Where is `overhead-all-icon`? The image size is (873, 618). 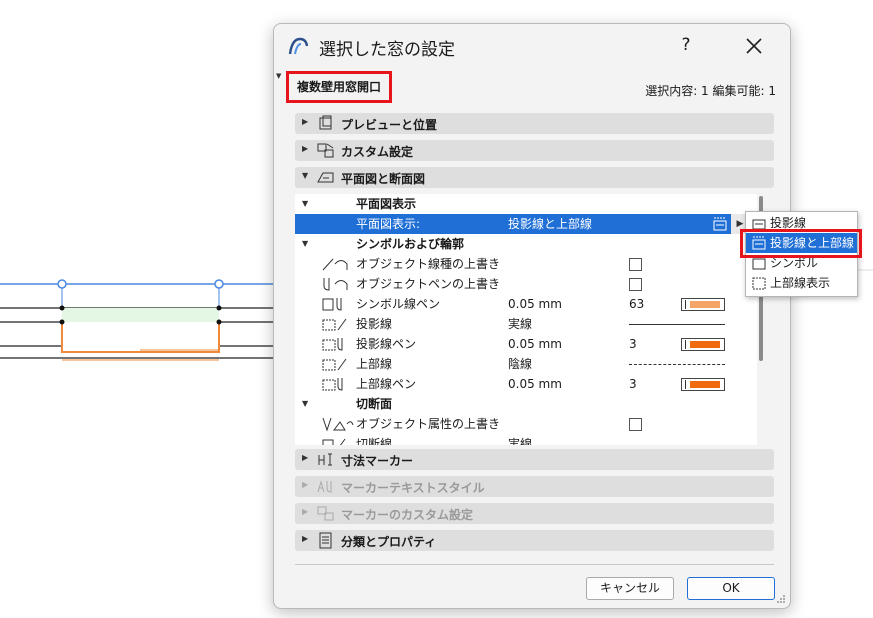
overhead-all-icon is located at coordinates (759, 283).